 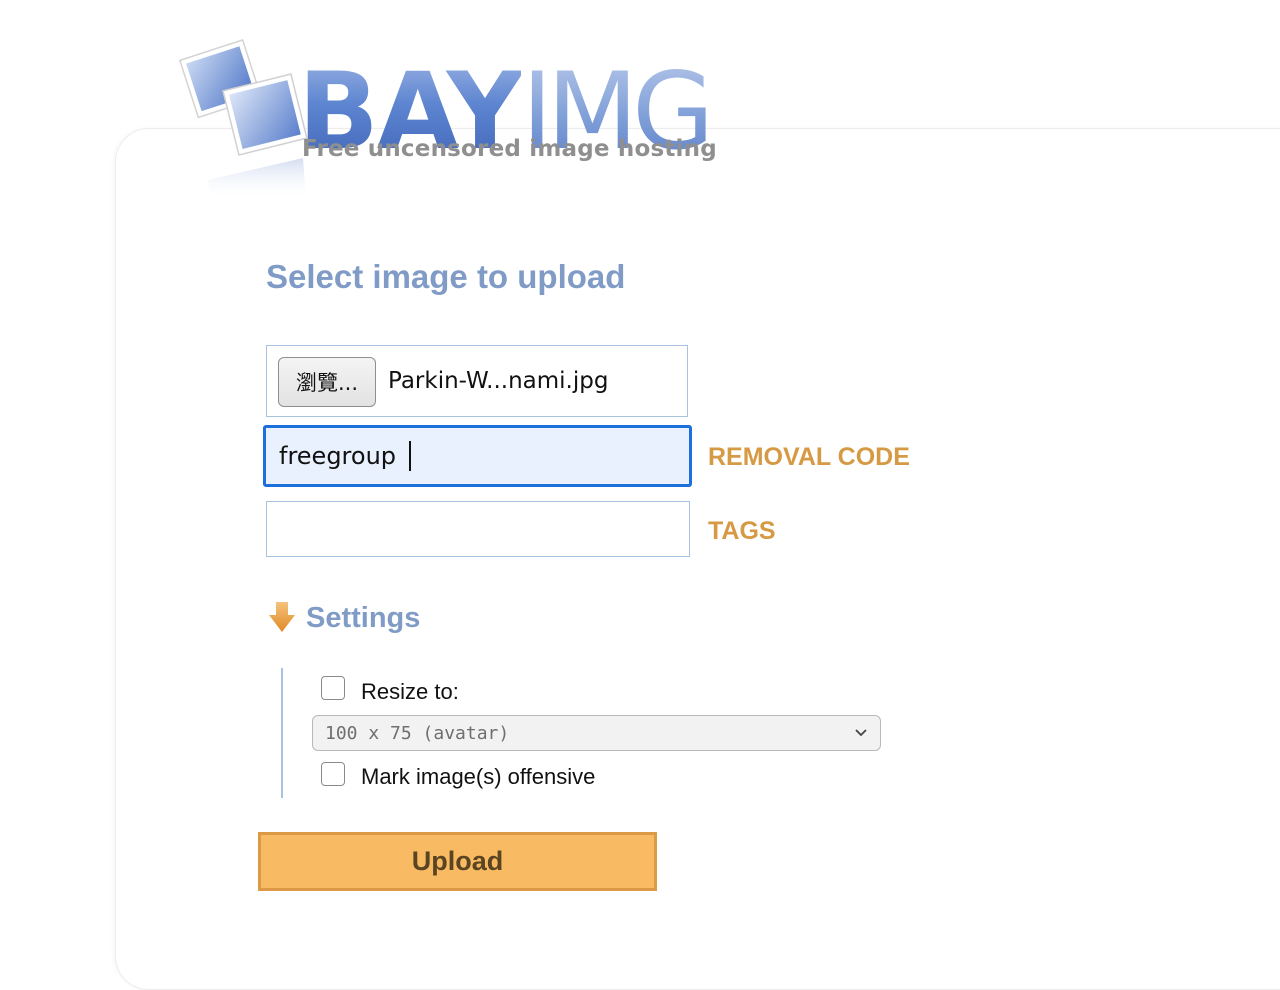 I want to click on file-picker: 瀏覽... Parkin-W...nami.jpg, so click(x=477, y=381).